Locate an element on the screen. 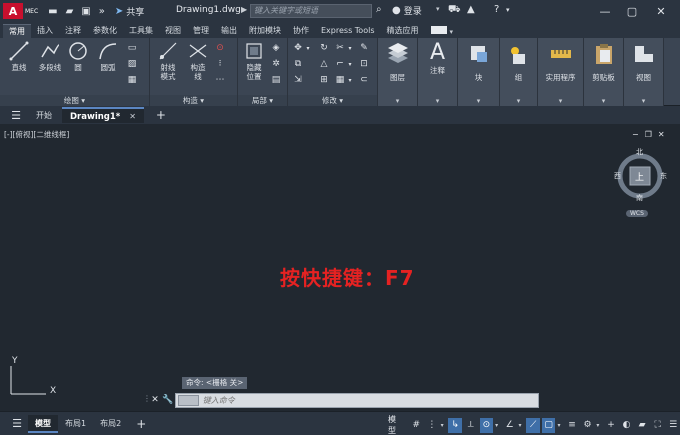 The width and height of the screenshot is (680, 435). cart-icon: ⛟ is located at coordinates (454, 10).